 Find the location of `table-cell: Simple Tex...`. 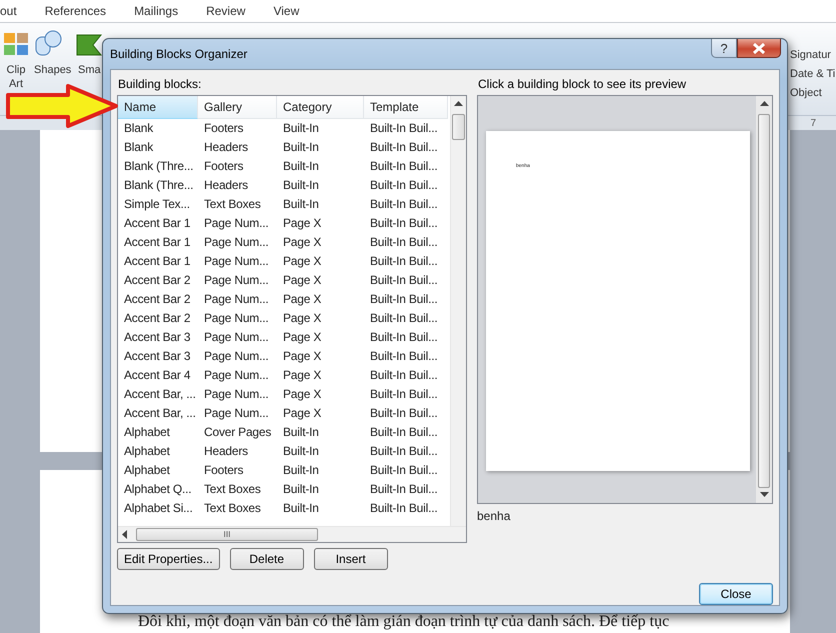

table-cell: Simple Tex... is located at coordinates (158, 203).